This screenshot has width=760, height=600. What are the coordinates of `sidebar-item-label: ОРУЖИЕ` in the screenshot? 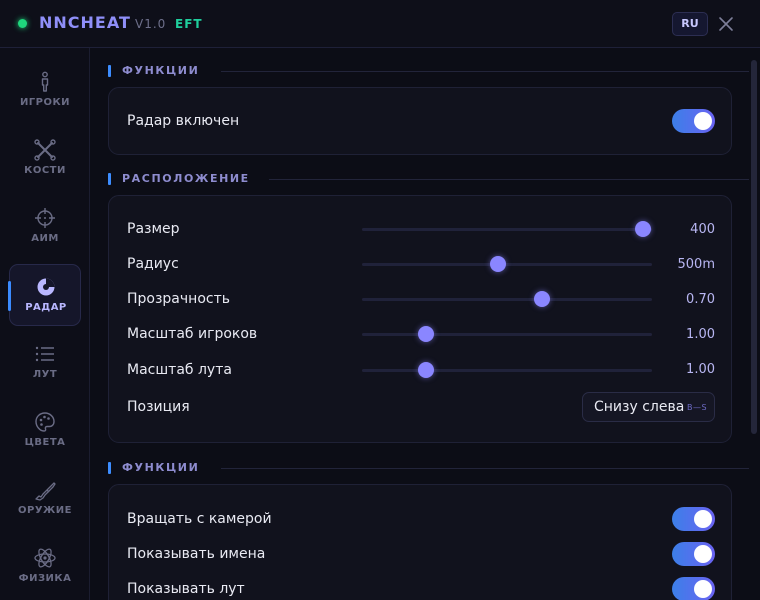 It's located at (45, 510).